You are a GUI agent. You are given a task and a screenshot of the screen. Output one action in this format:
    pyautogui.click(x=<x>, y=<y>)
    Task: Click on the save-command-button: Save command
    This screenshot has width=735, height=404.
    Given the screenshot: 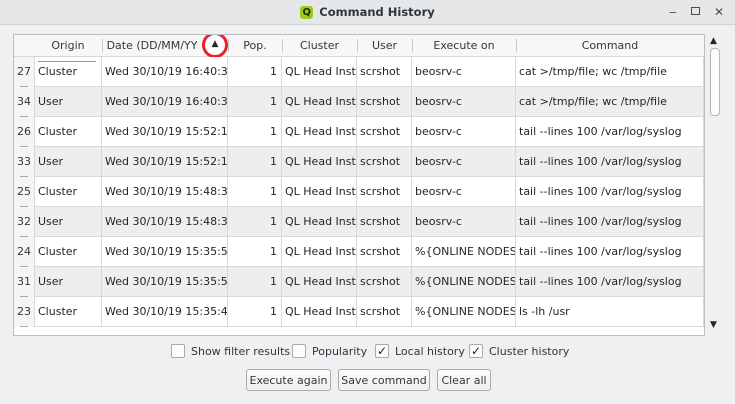 What is the action you would take?
    pyautogui.click(x=384, y=380)
    